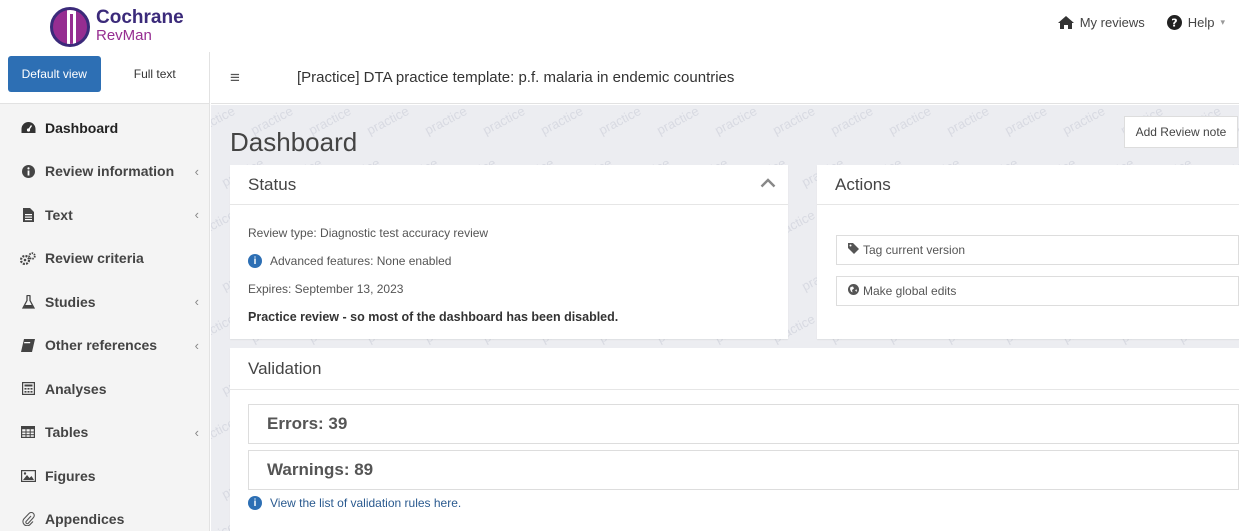 This screenshot has width=1239, height=531. I want to click on sidebar-item-appendices: Appendices, so click(104, 514).